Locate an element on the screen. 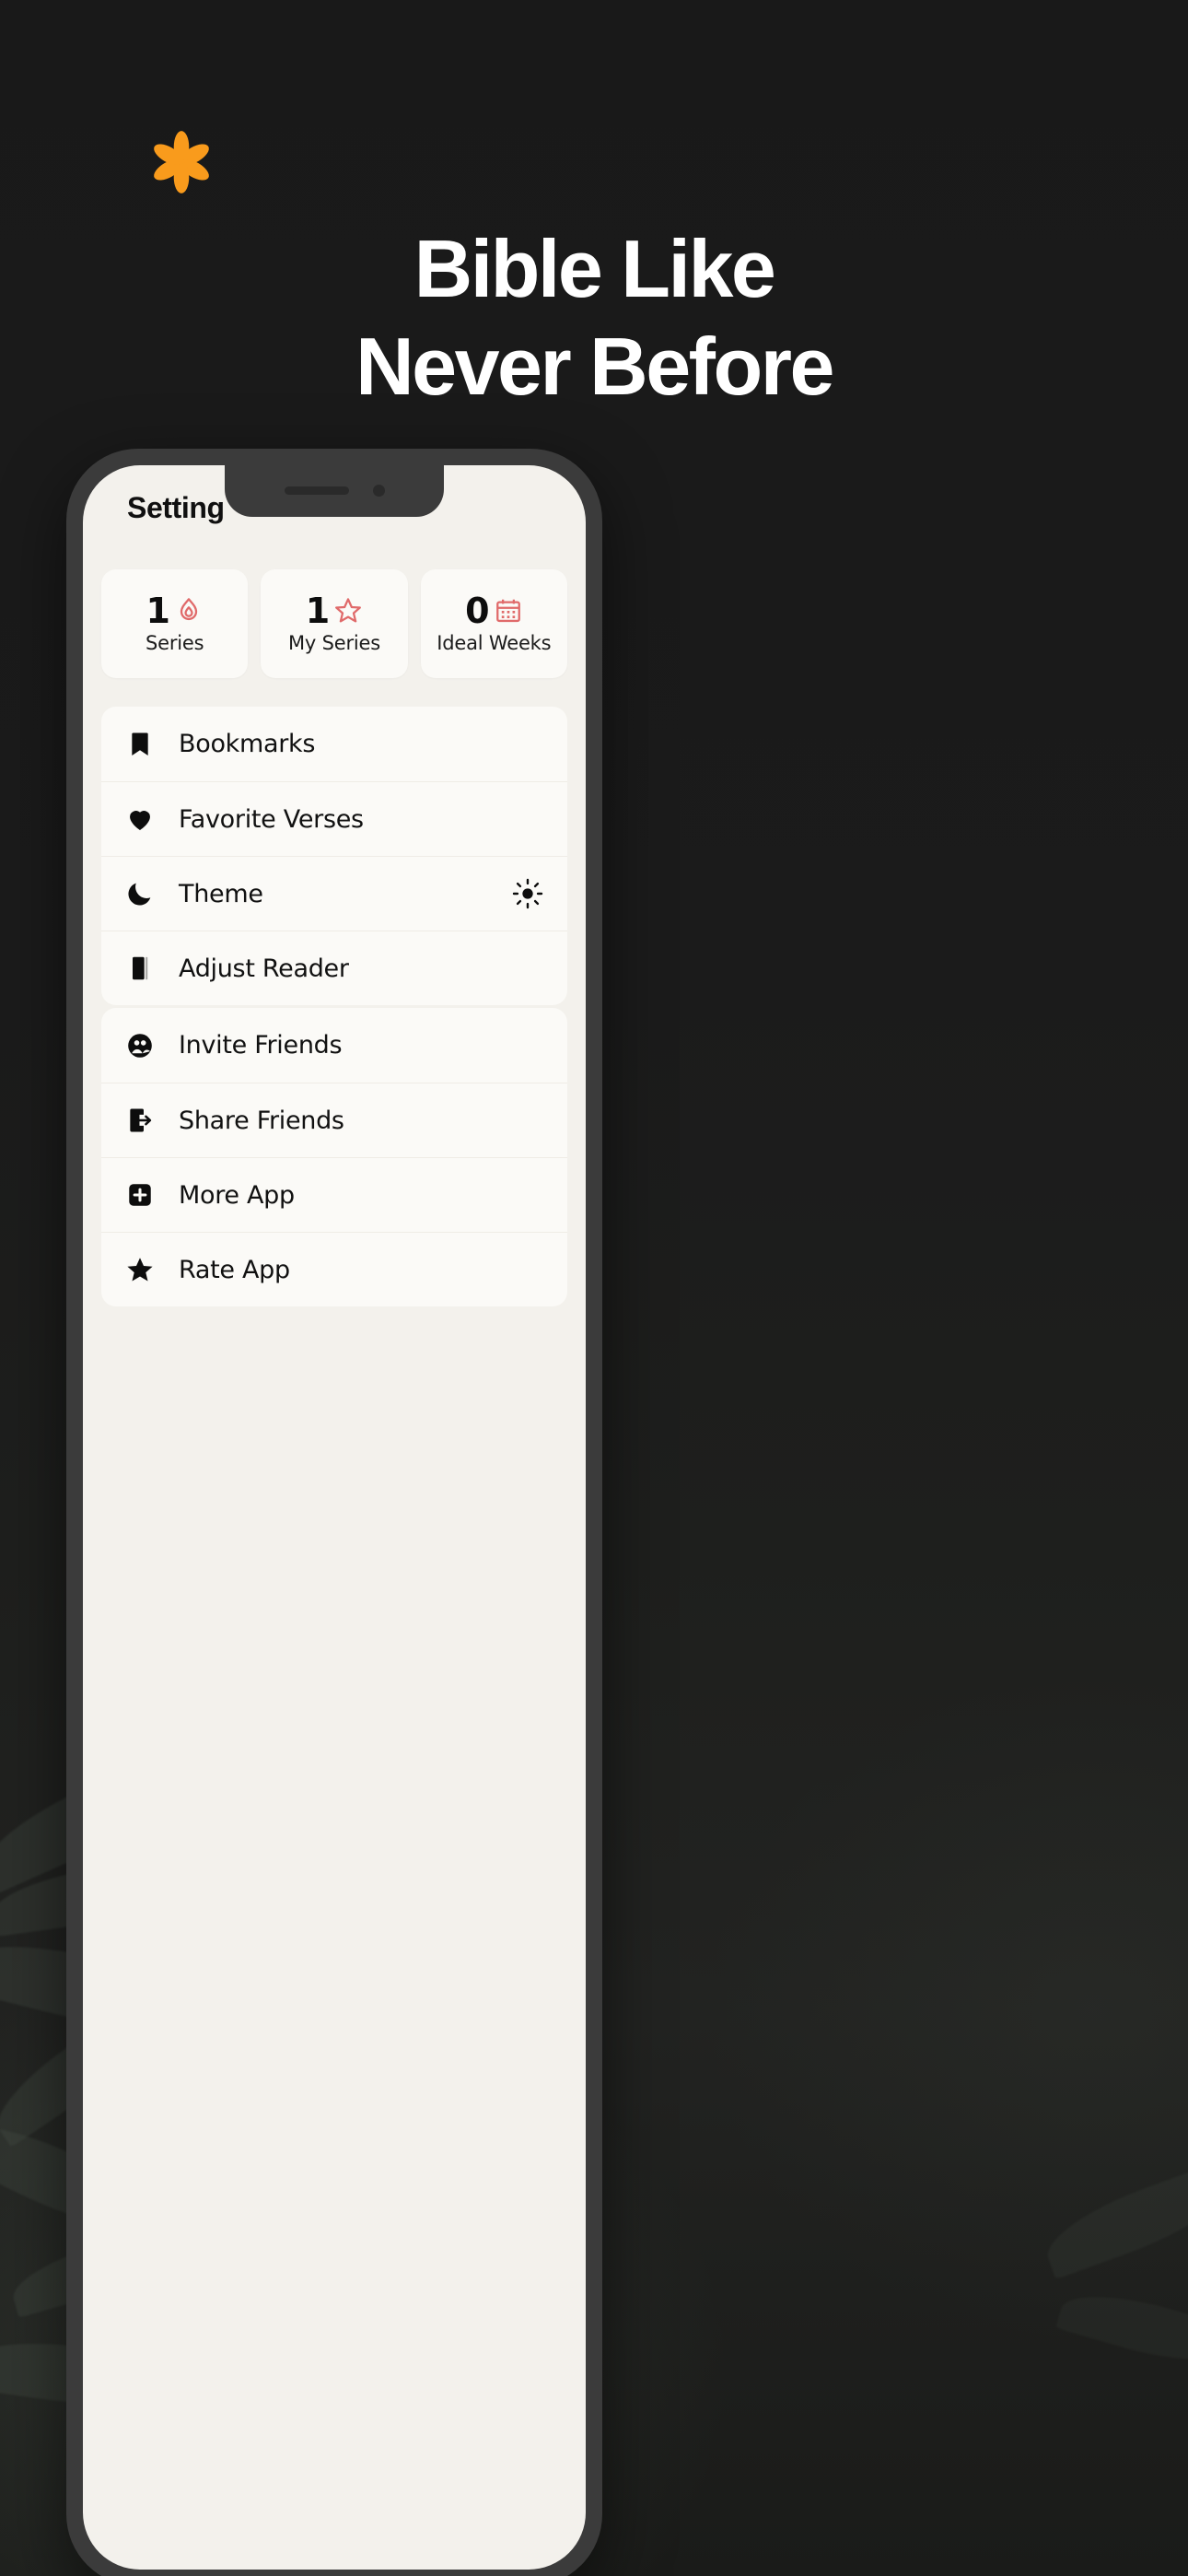 The height and width of the screenshot is (2576, 1188). plus-square-icon is located at coordinates (140, 1195).